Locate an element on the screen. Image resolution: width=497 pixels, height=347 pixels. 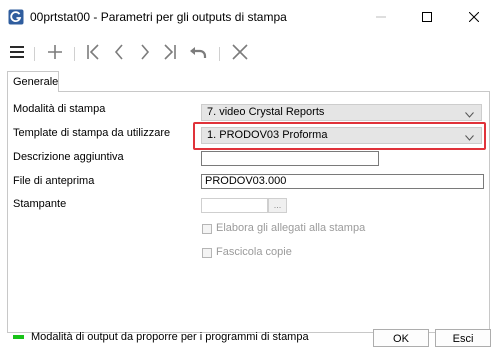
maximize-button is located at coordinates (427, 17).